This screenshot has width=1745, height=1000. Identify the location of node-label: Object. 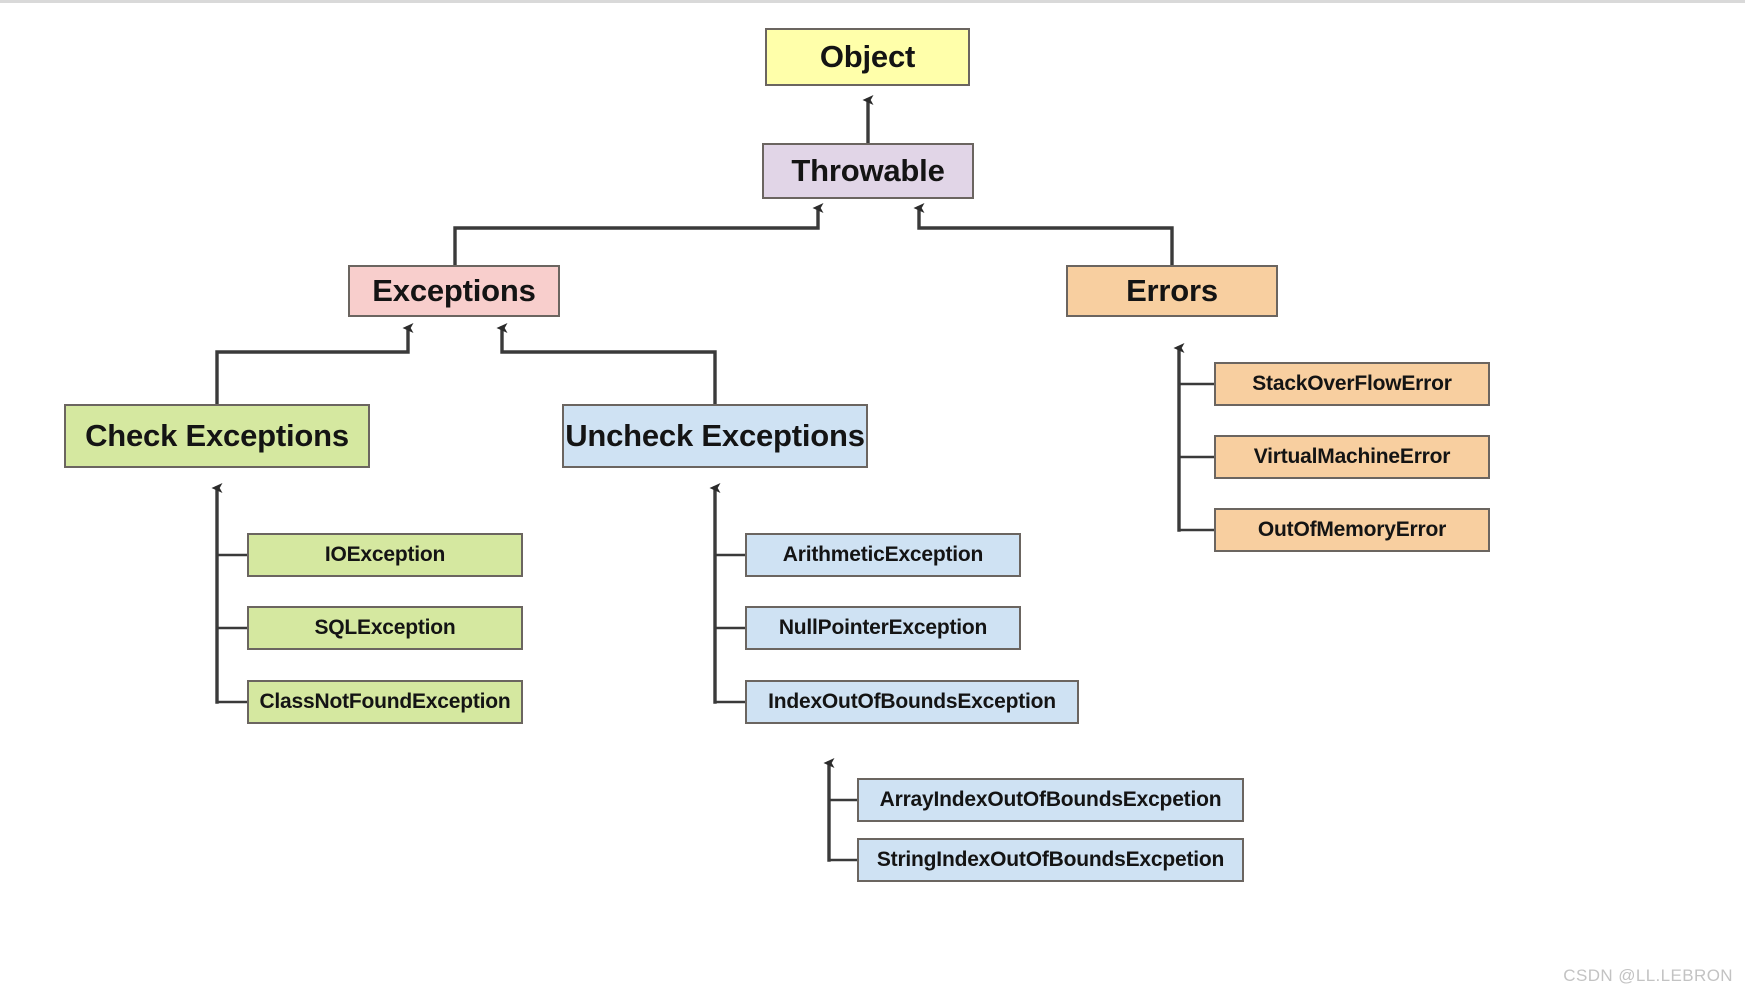
(867, 56).